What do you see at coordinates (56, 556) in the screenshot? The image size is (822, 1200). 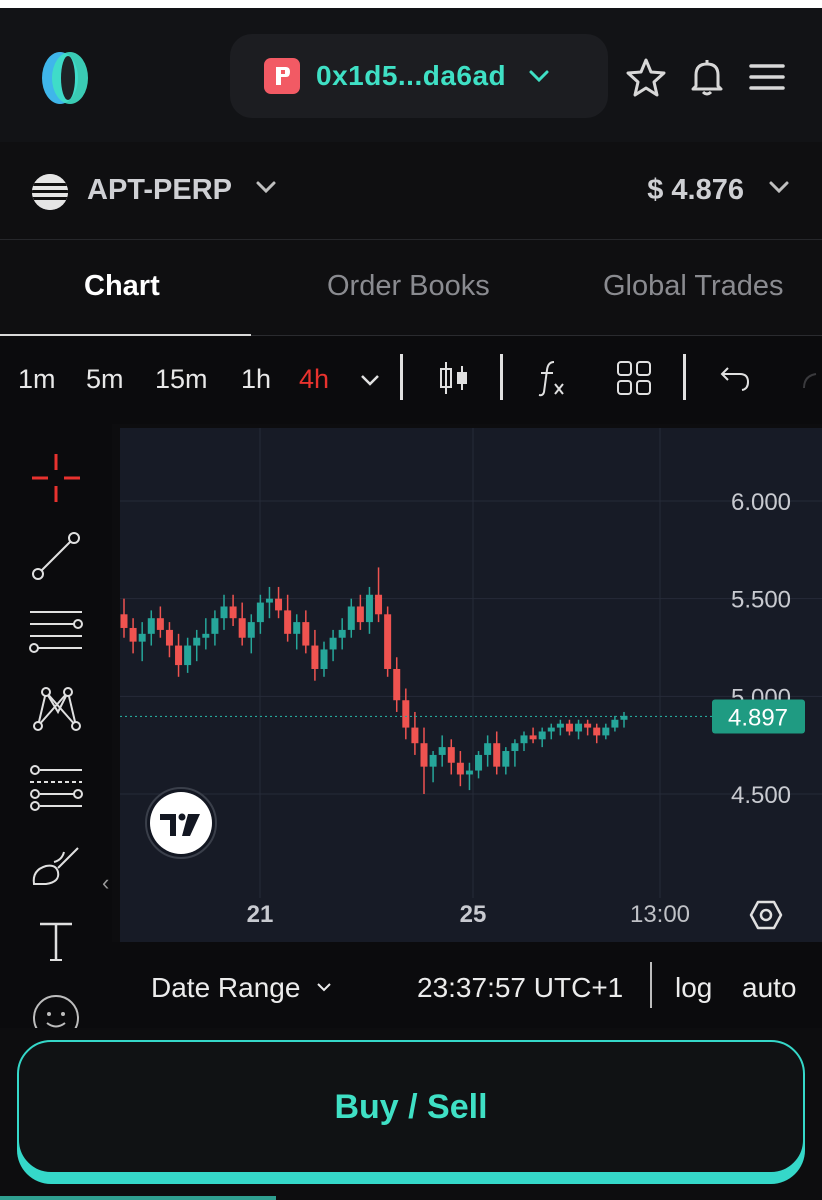 I see `trend-line-icon` at bounding box center [56, 556].